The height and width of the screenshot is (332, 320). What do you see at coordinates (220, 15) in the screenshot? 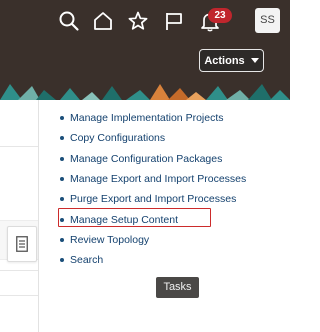
I see `notification-count-badge: 23` at bounding box center [220, 15].